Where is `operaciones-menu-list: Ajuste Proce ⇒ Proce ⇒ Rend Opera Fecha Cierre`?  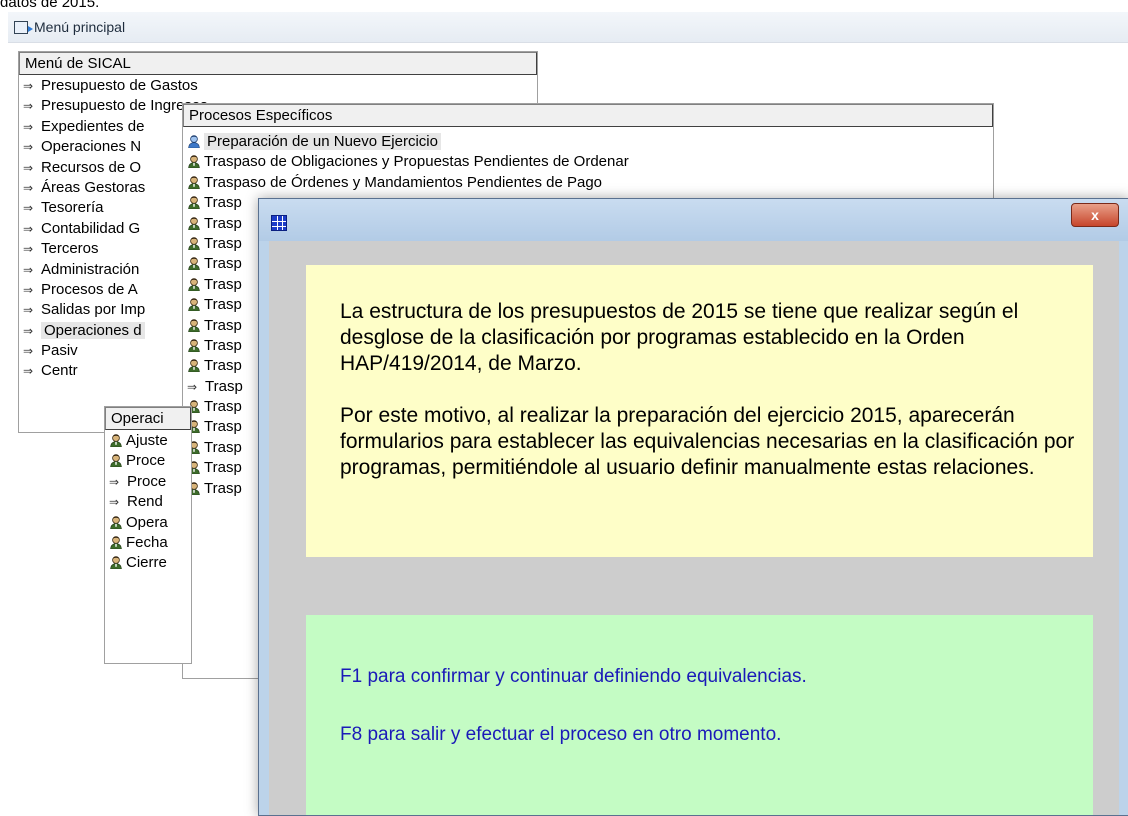
operaciones-menu-list: Ajuste Proce ⇒ Proce ⇒ Rend Opera Fecha Cierre is located at coordinates (148, 502).